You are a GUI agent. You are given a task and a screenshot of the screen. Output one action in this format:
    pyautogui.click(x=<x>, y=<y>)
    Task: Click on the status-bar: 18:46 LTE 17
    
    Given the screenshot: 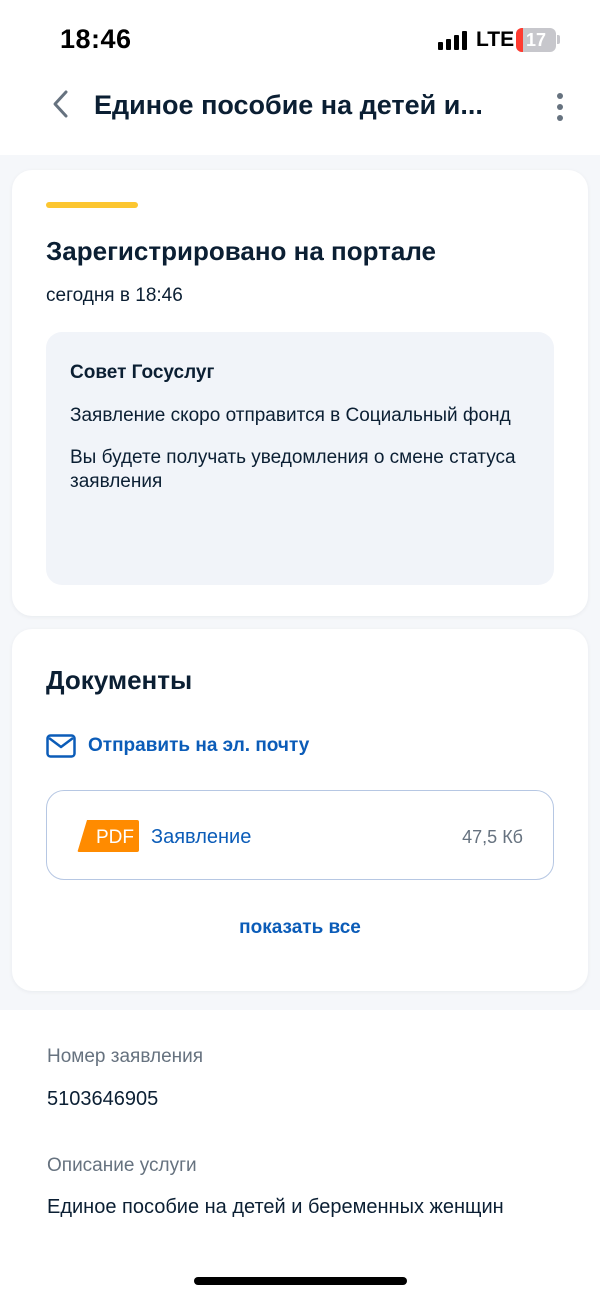 What is the action you would take?
    pyautogui.click(x=300, y=40)
    